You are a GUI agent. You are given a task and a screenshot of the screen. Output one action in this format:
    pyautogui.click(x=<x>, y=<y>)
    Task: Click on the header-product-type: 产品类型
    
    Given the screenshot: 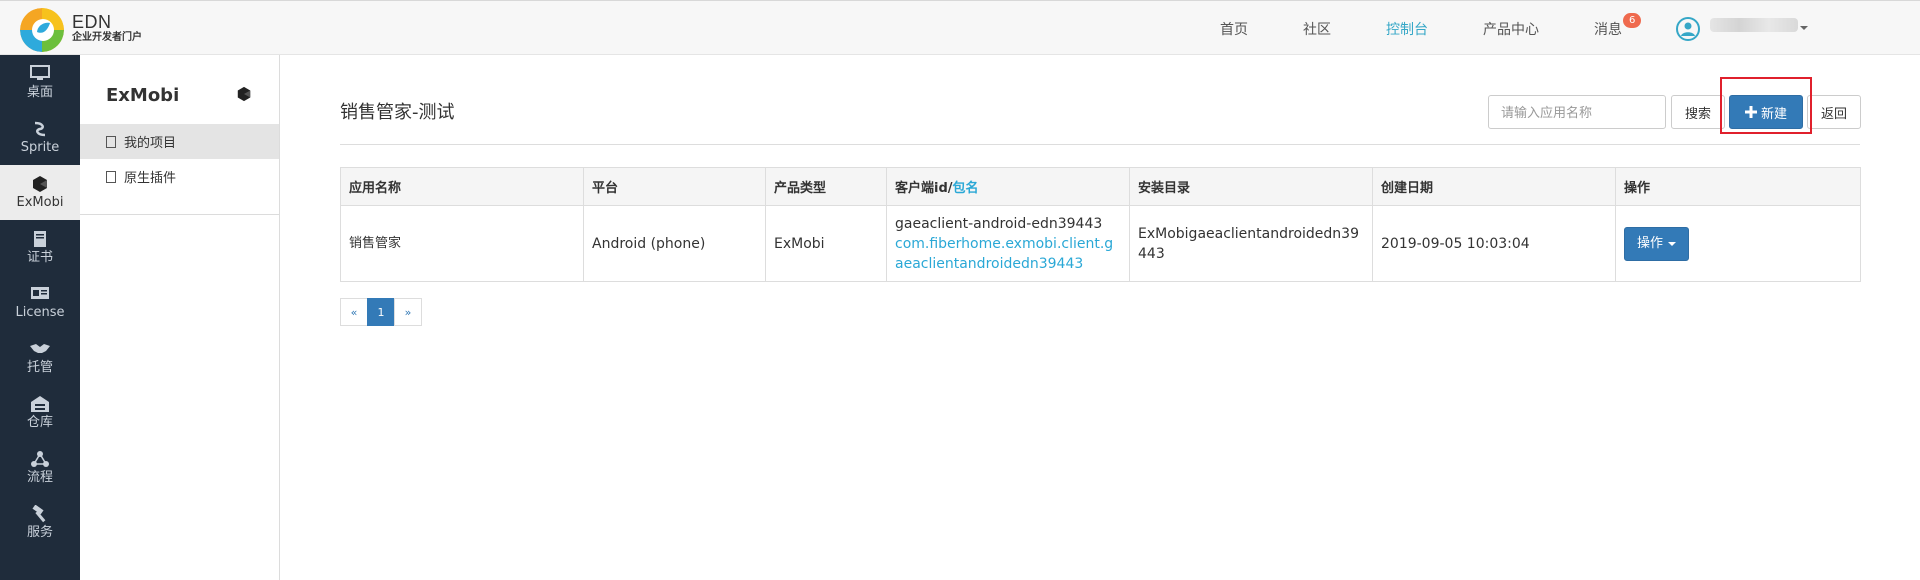 What is the action you would take?
    pyautogui.click(x=826, y=186)
    